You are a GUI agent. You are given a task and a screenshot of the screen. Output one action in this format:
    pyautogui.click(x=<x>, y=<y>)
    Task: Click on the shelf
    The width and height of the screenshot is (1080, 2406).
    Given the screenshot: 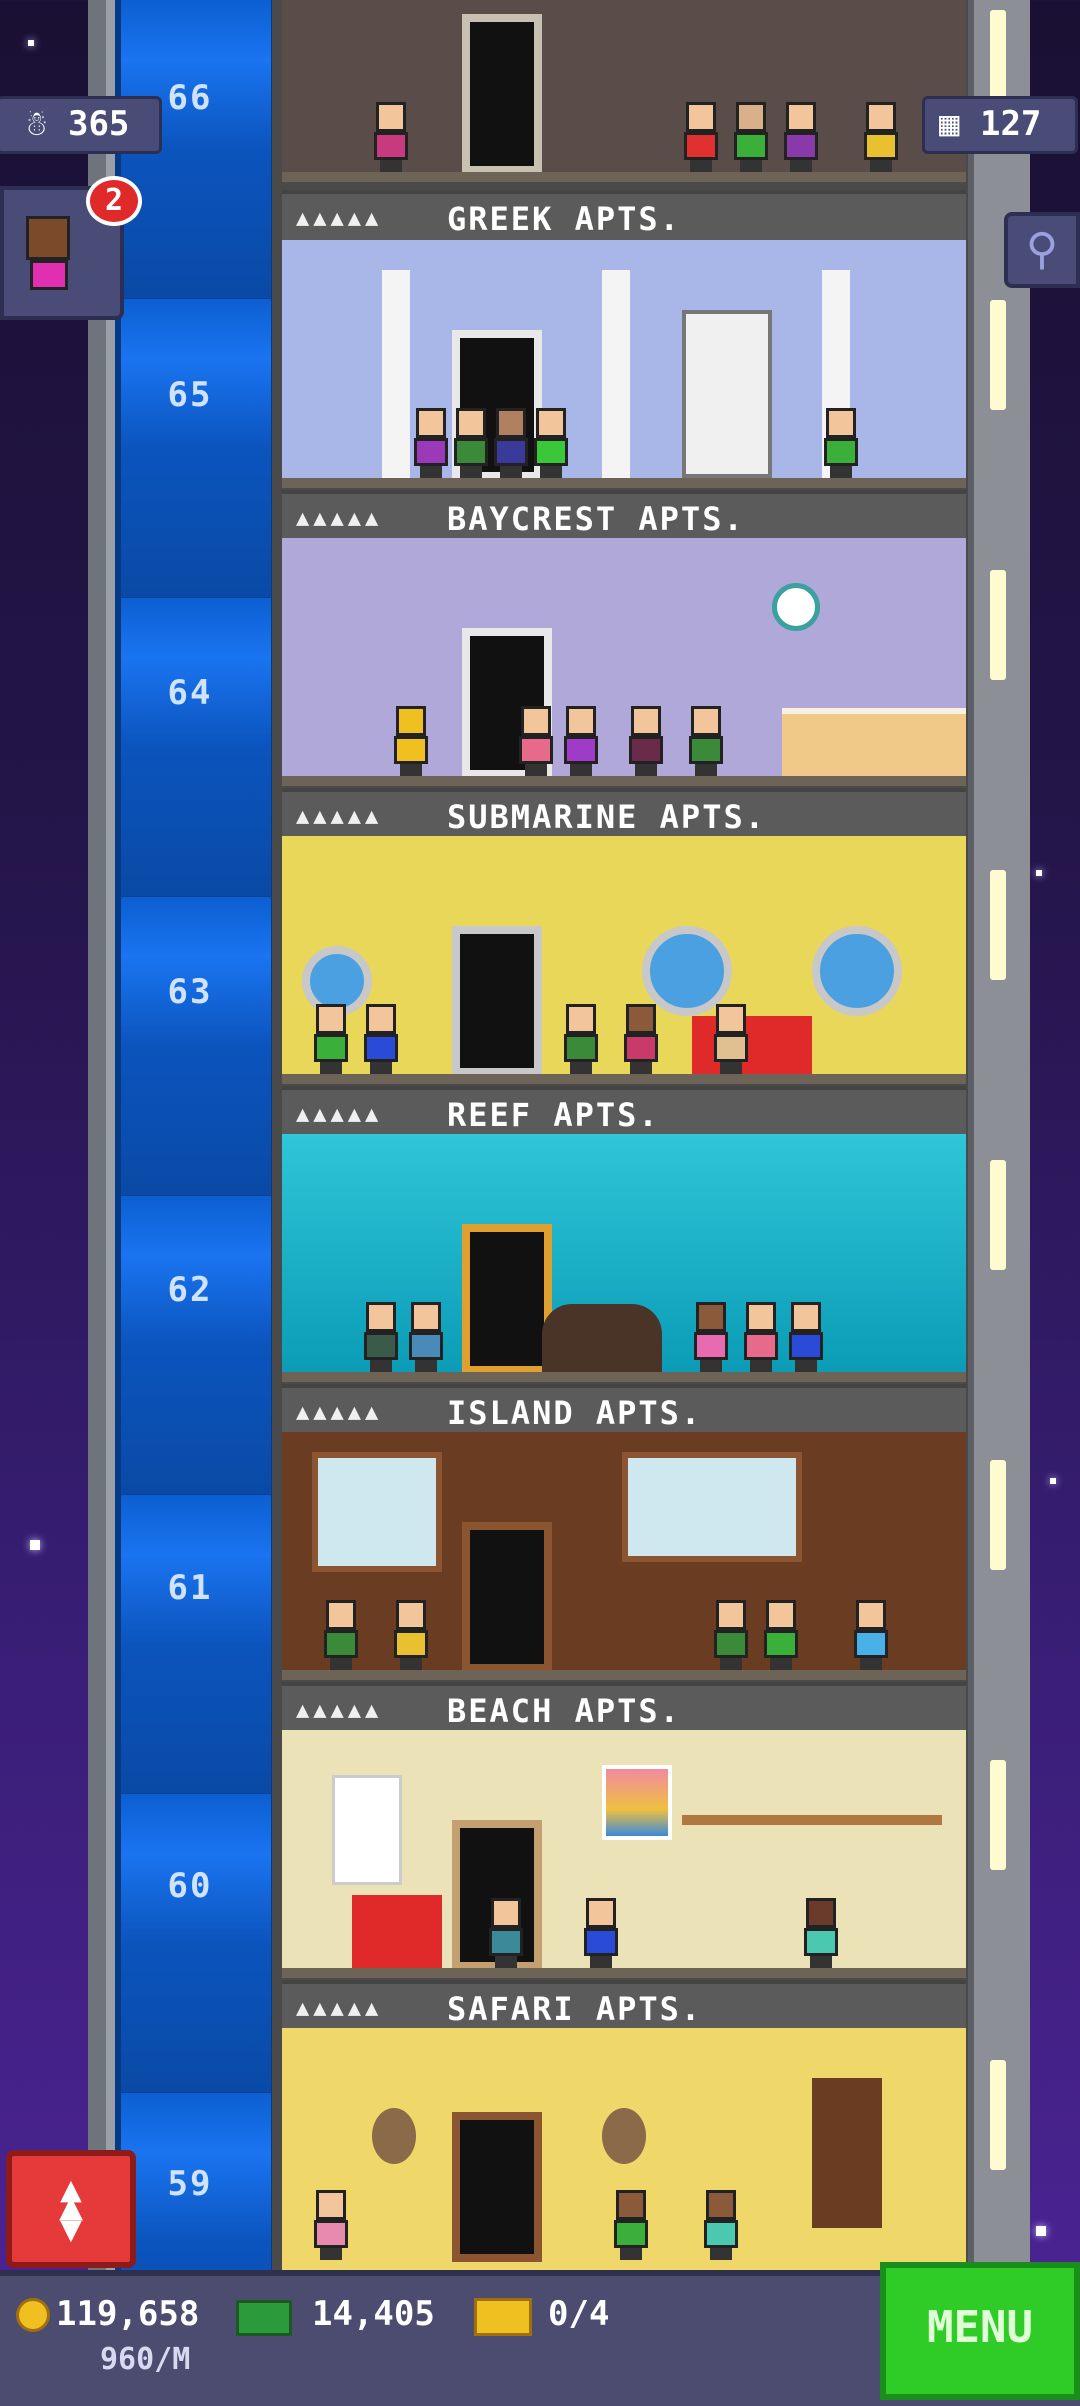 What is the action you would take?
    pyautogui.click(x=812, y=1820)
    